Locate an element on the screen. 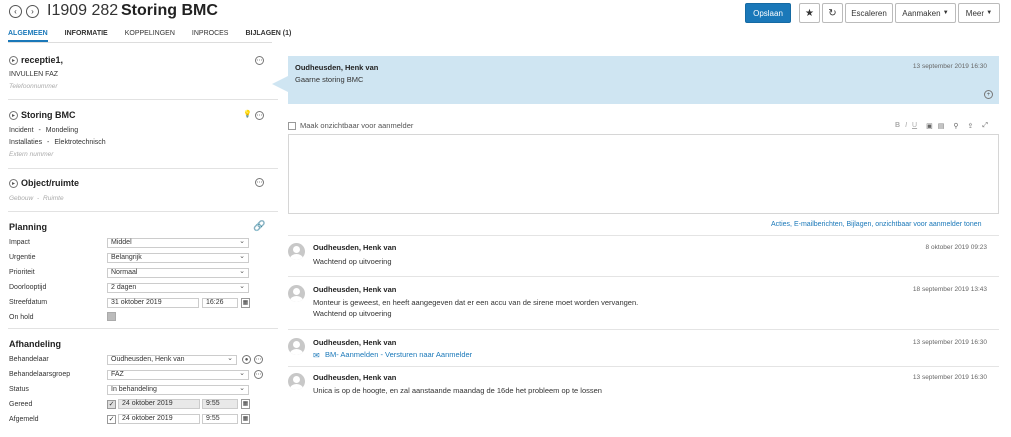 The width and height of the screenshot is (1011, 437). tab-inproces: INPROCES is located at coordinates (210, 36).